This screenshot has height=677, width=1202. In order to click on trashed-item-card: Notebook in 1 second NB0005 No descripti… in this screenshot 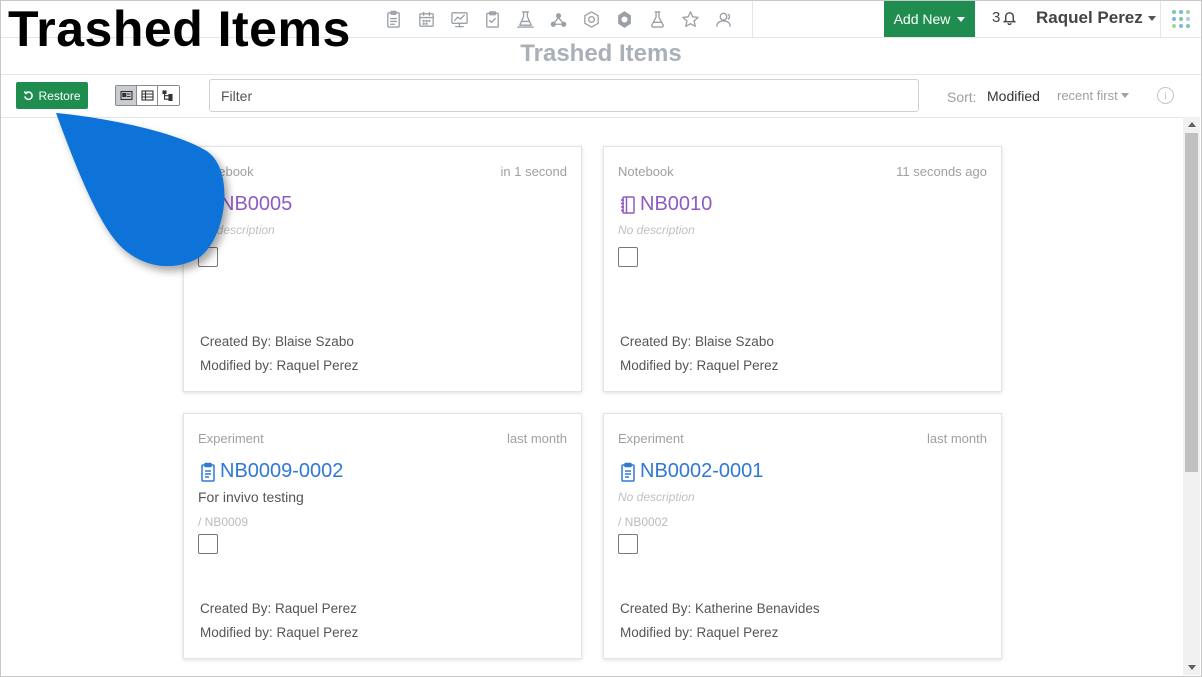, I will do `click(382, 269)`.